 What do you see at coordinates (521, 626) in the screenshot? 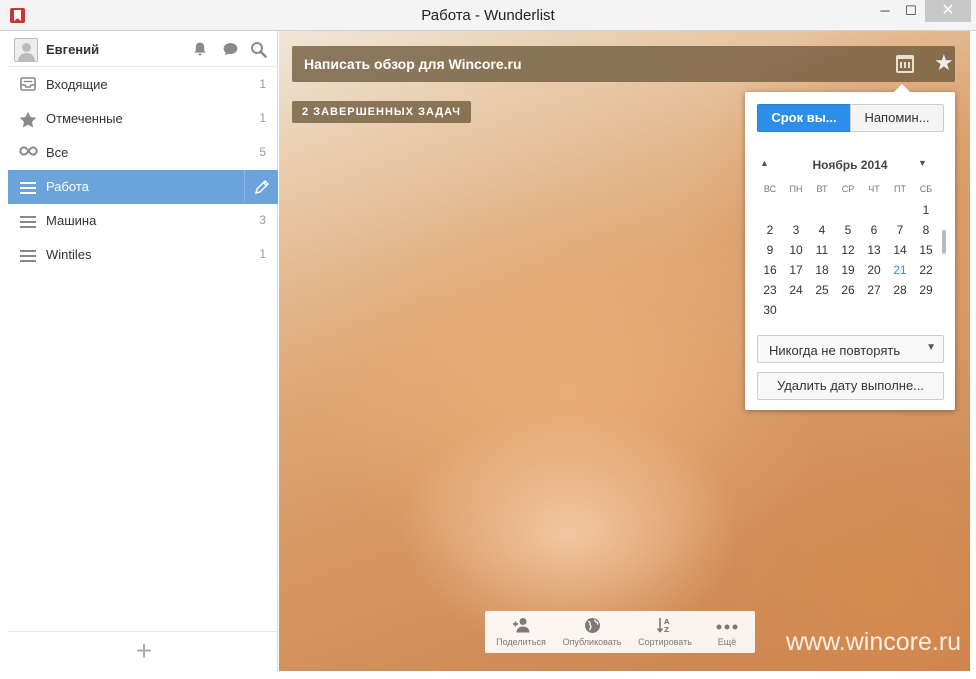
I see `add-user-icon` at bounding box center [521, 626].